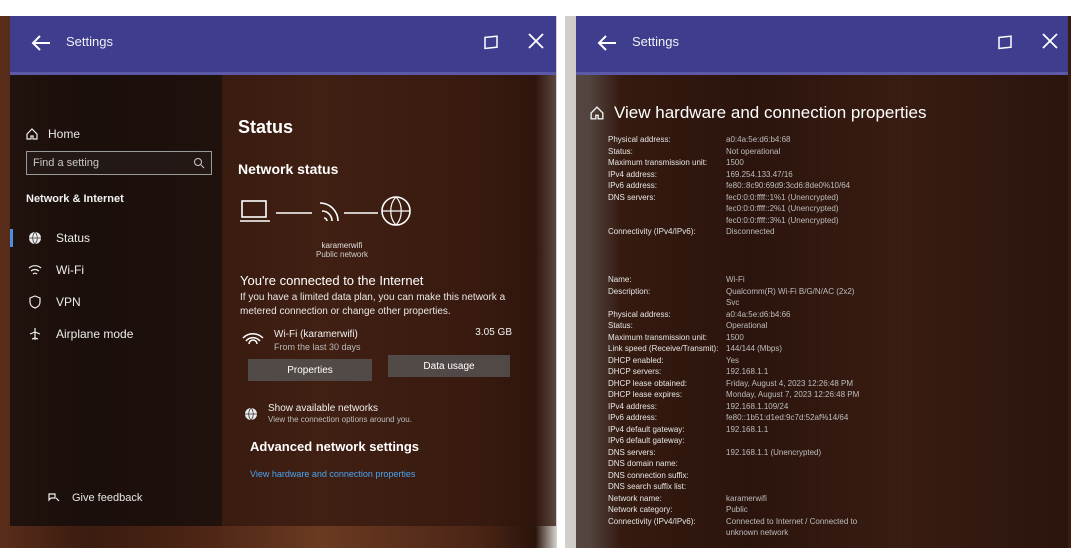  I want to click on show-networks-desc: View the connection options around you., so click(340, 419).